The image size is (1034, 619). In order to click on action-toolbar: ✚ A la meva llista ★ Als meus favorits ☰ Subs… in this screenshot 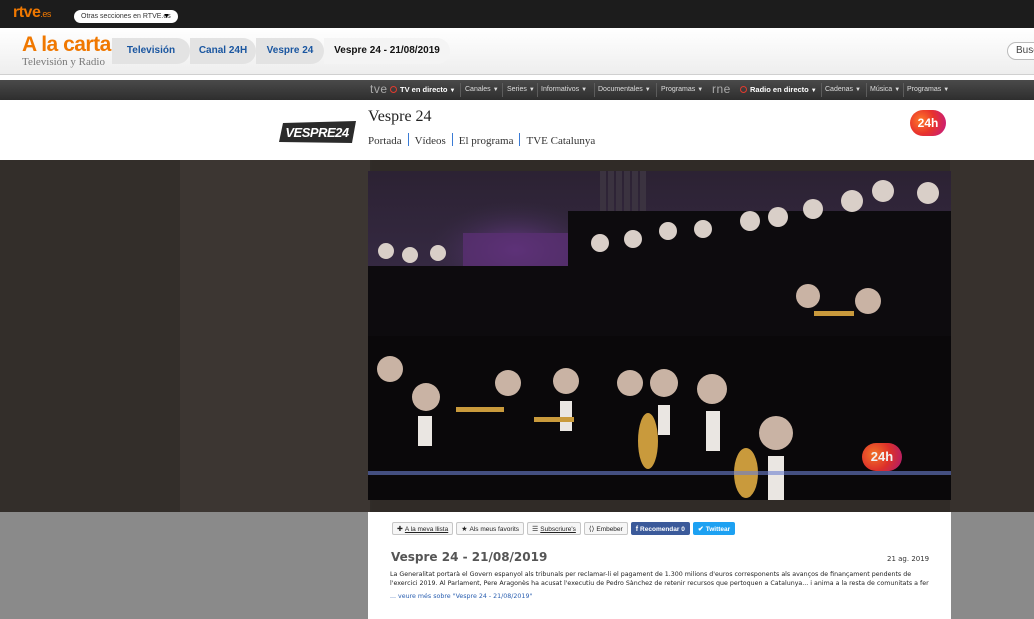, I will do `click(565, 529)`.